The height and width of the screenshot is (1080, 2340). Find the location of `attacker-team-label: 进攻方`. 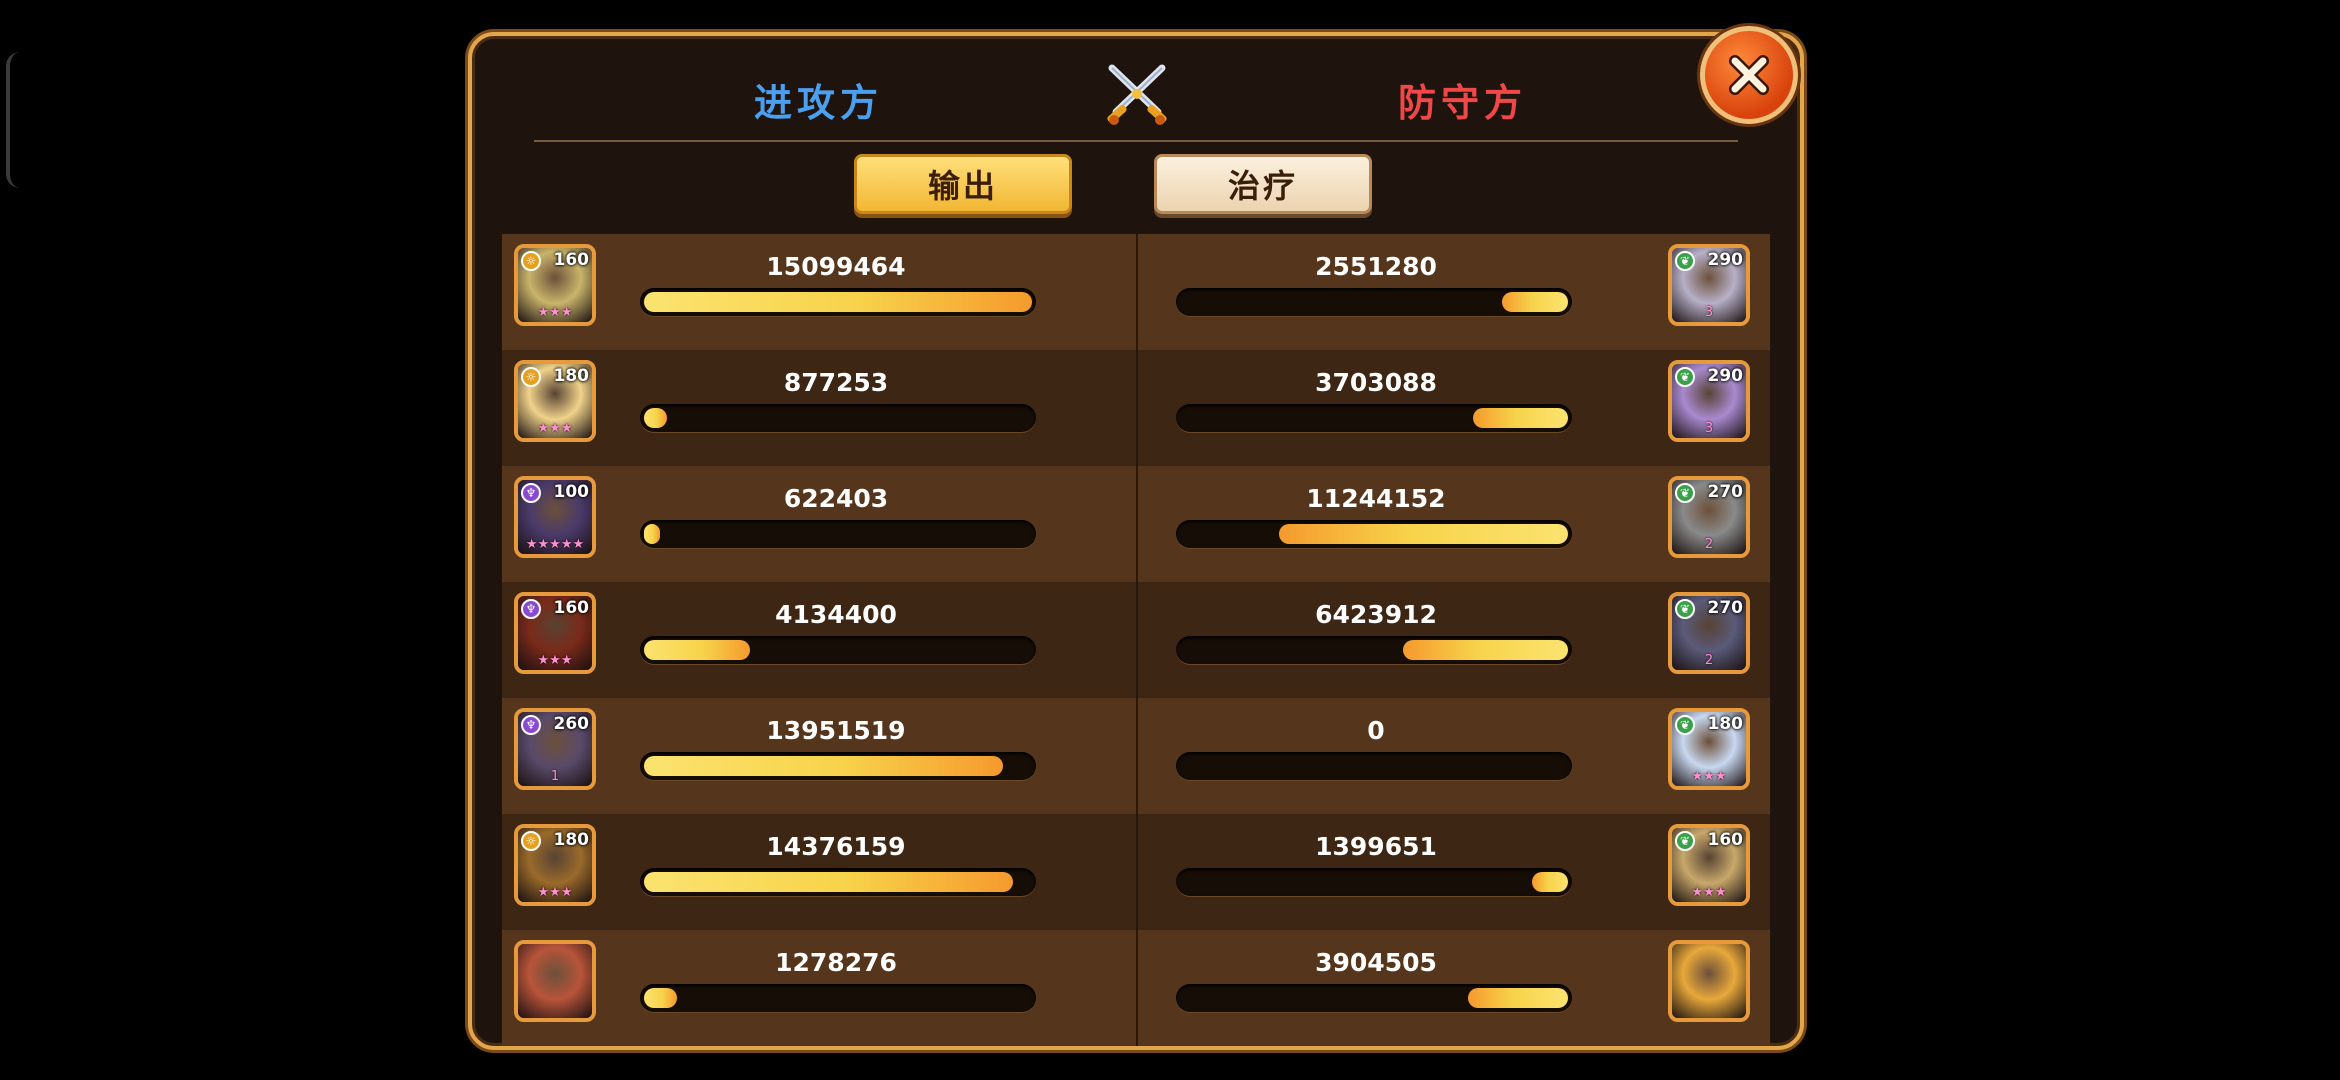

attacker-team-label: 进攻方 is located at coordinates (819, 103).